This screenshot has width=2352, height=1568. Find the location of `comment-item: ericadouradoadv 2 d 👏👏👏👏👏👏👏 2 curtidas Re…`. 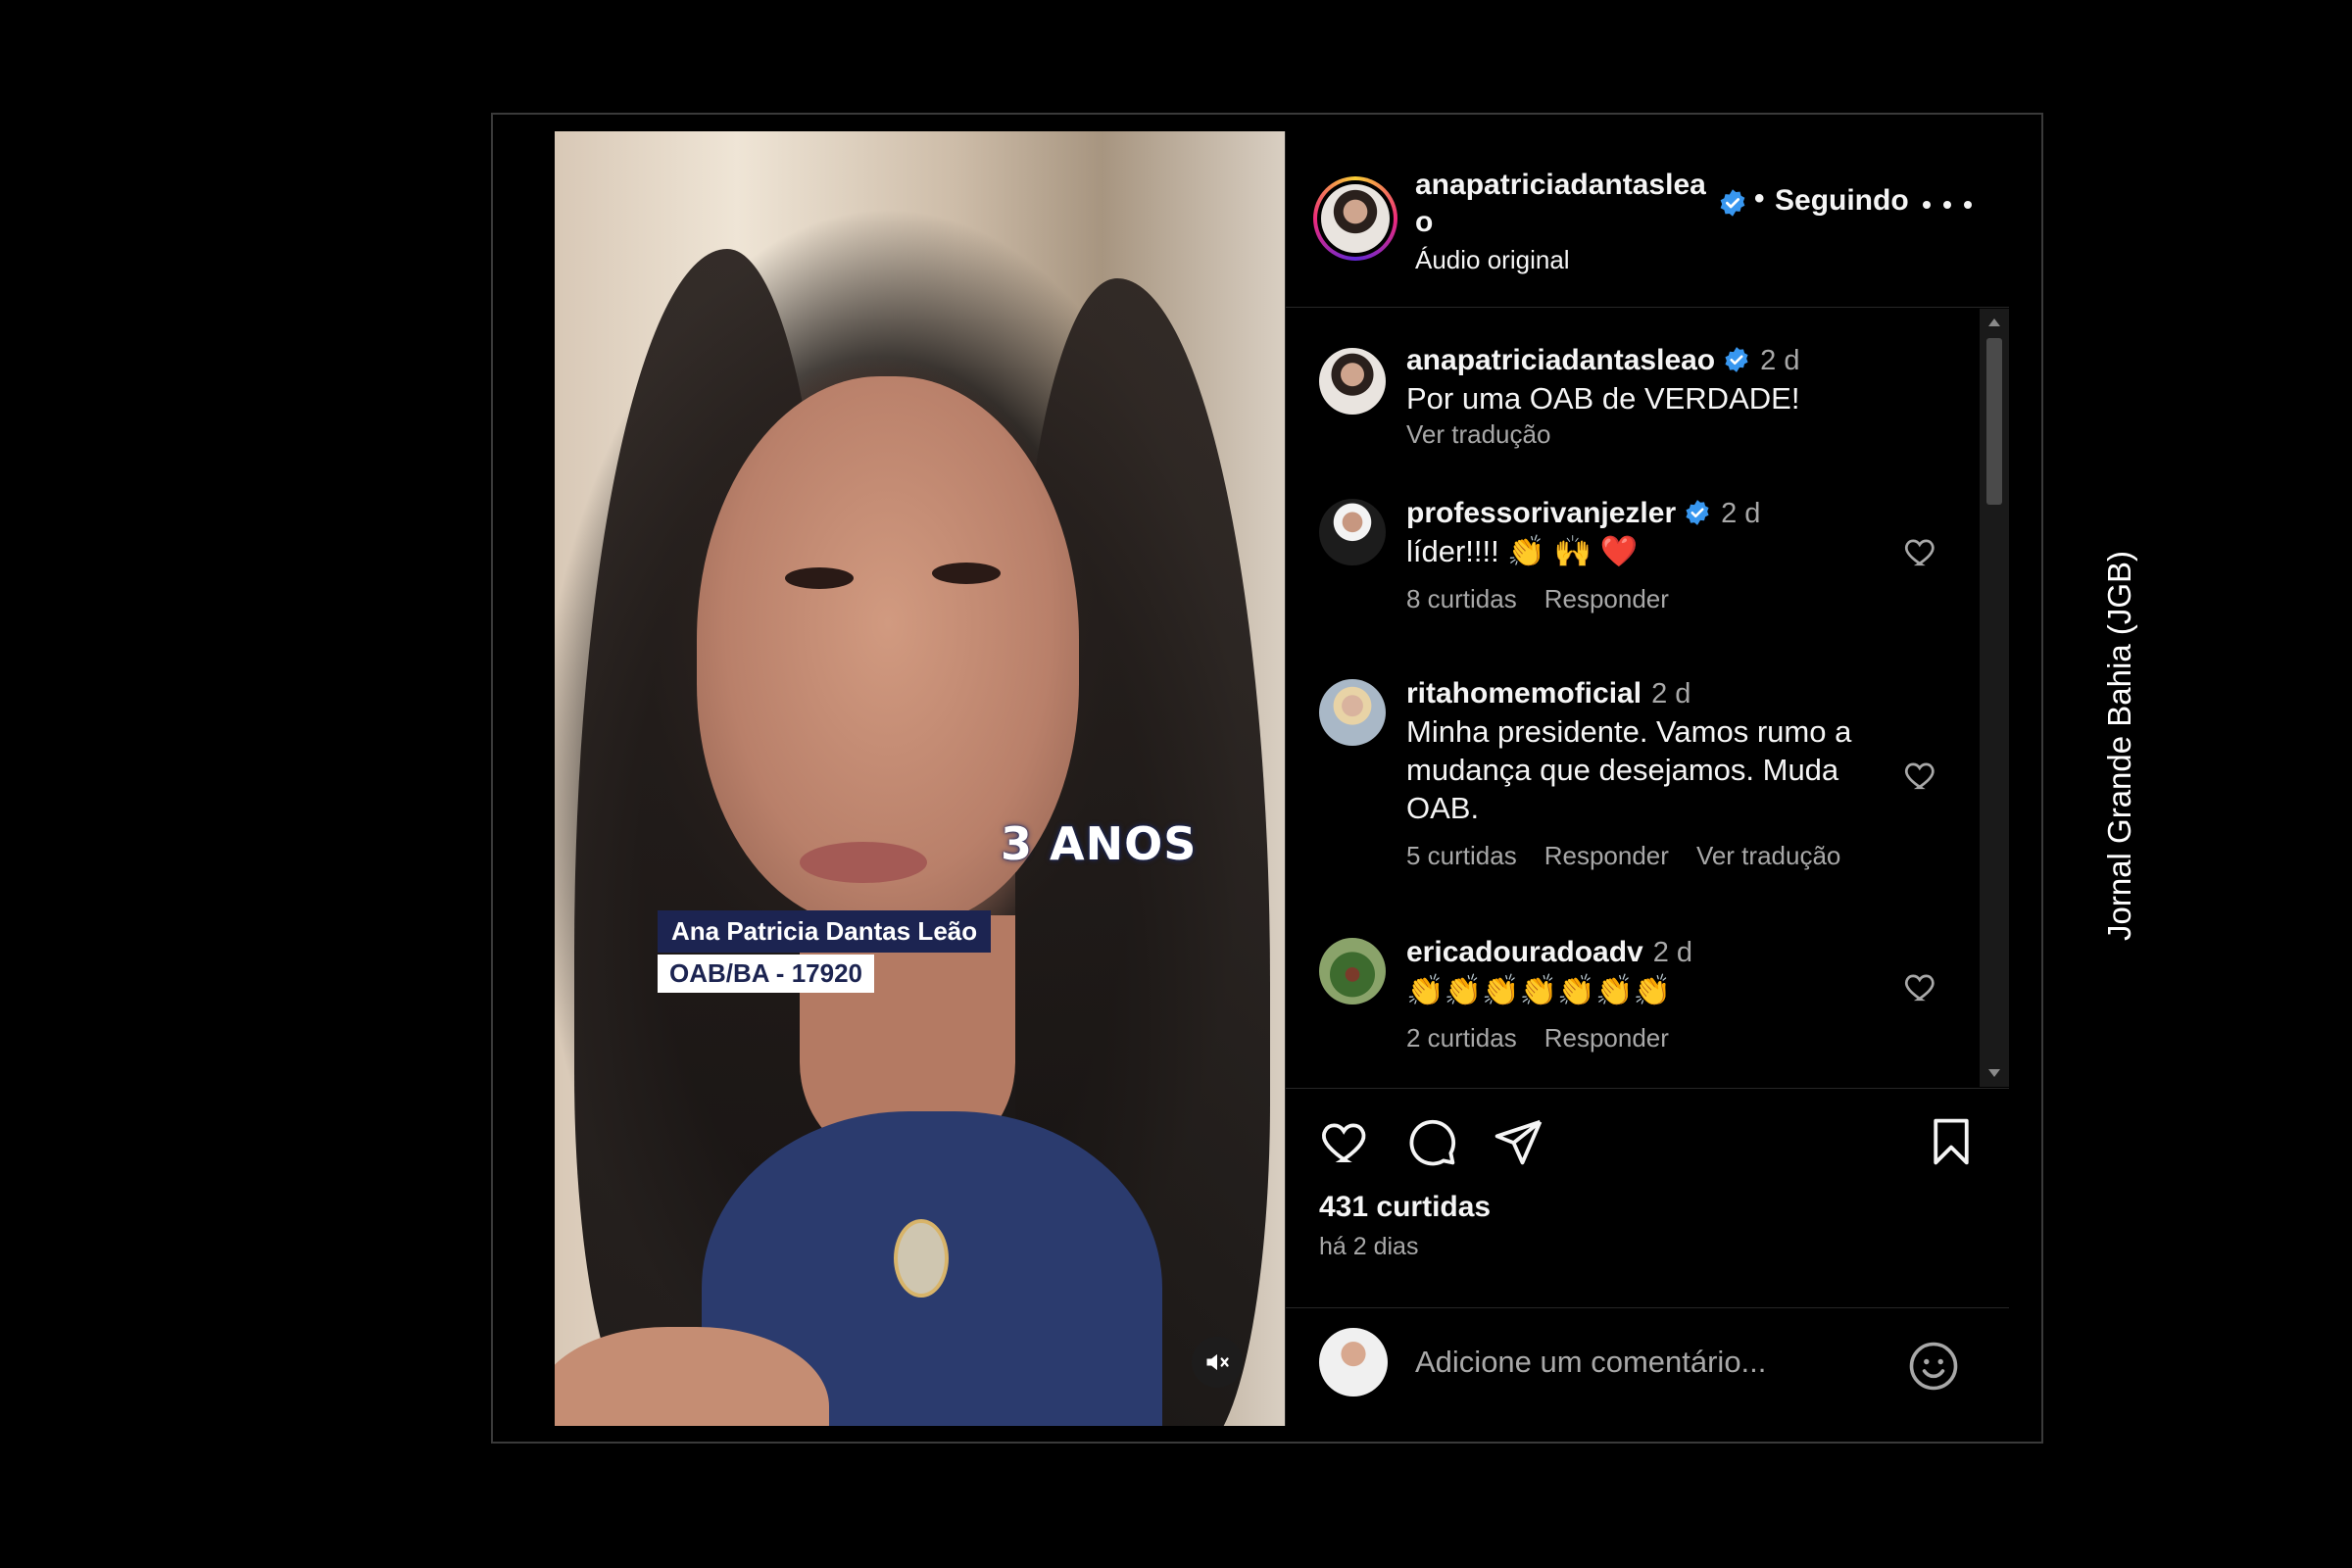

comment-item: ericadouradoadv 2 d 👏👏👏👏👏👏👏 2 curtidas Re… is located at coordinates (1633, 997).